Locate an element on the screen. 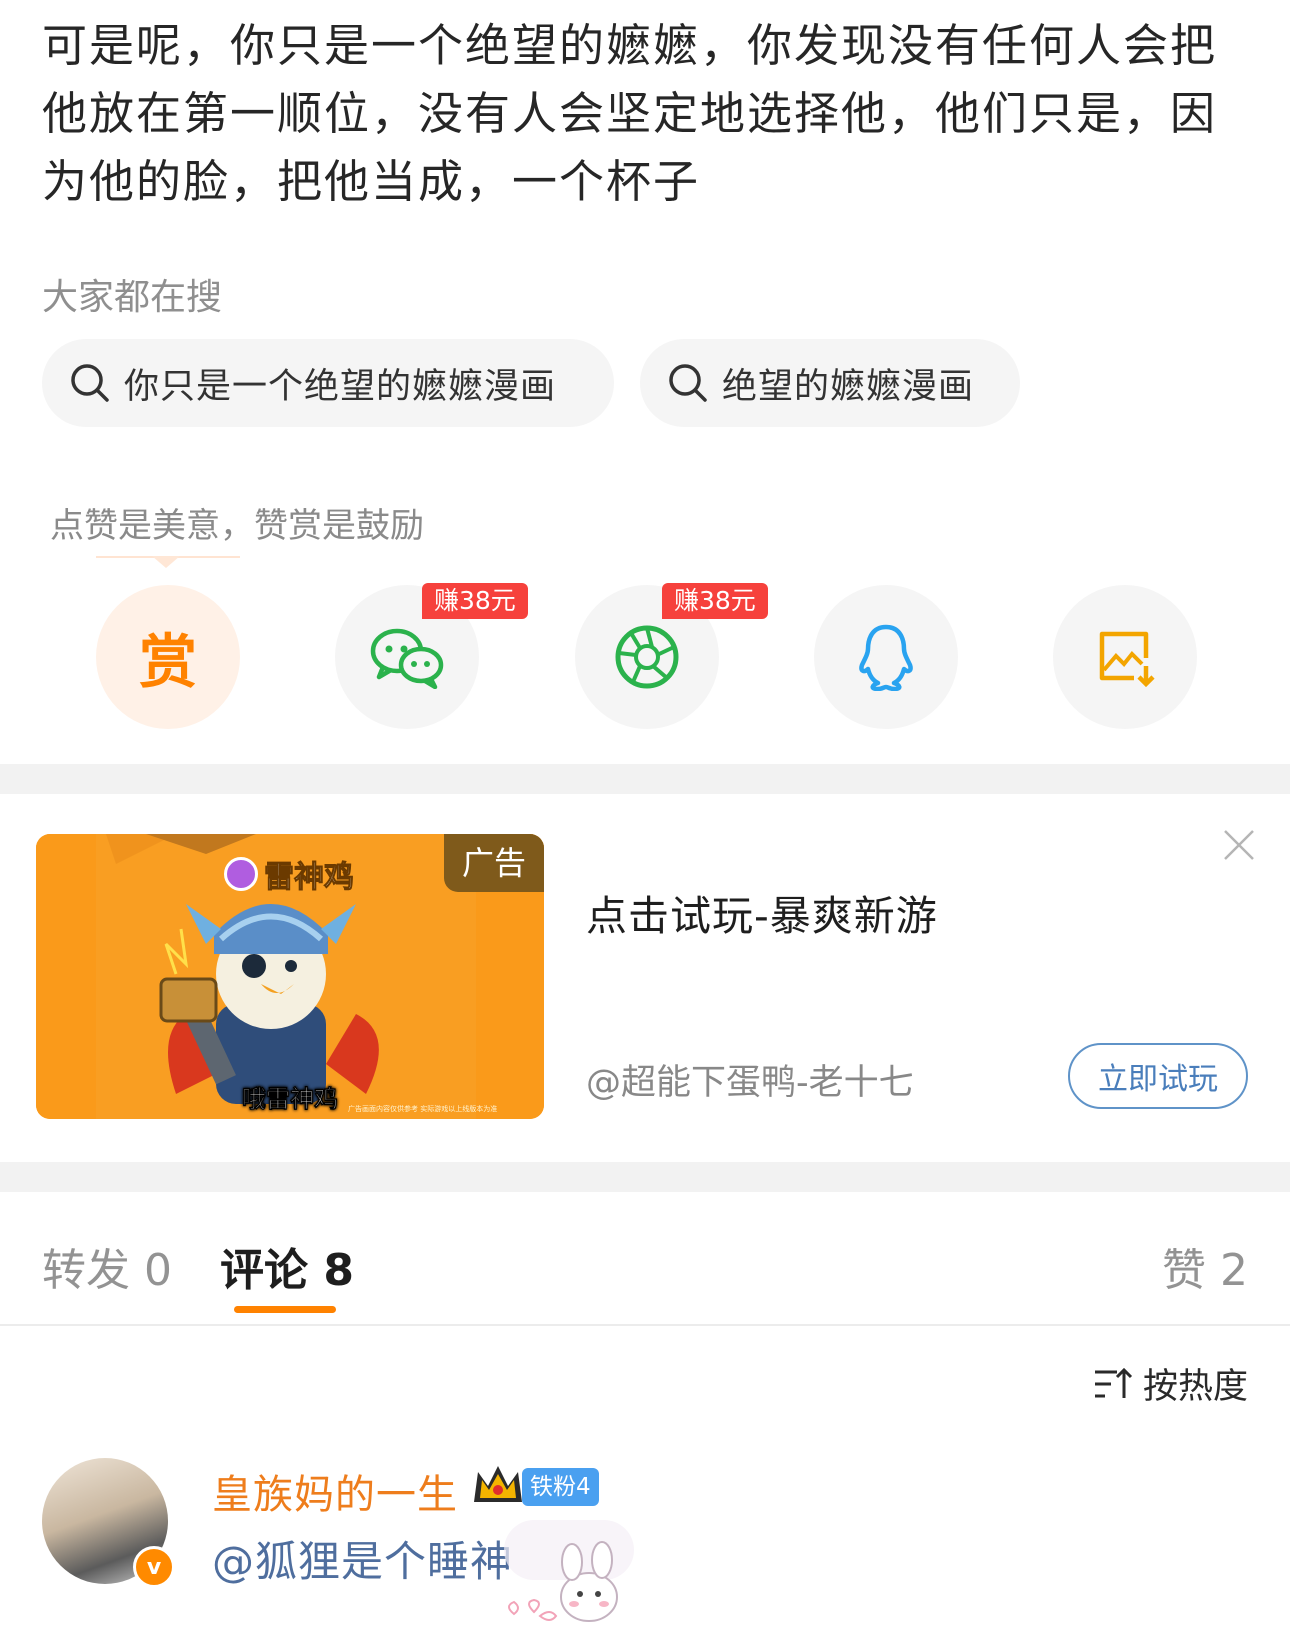  sort-icon is located at coordinates (1113, 1382).